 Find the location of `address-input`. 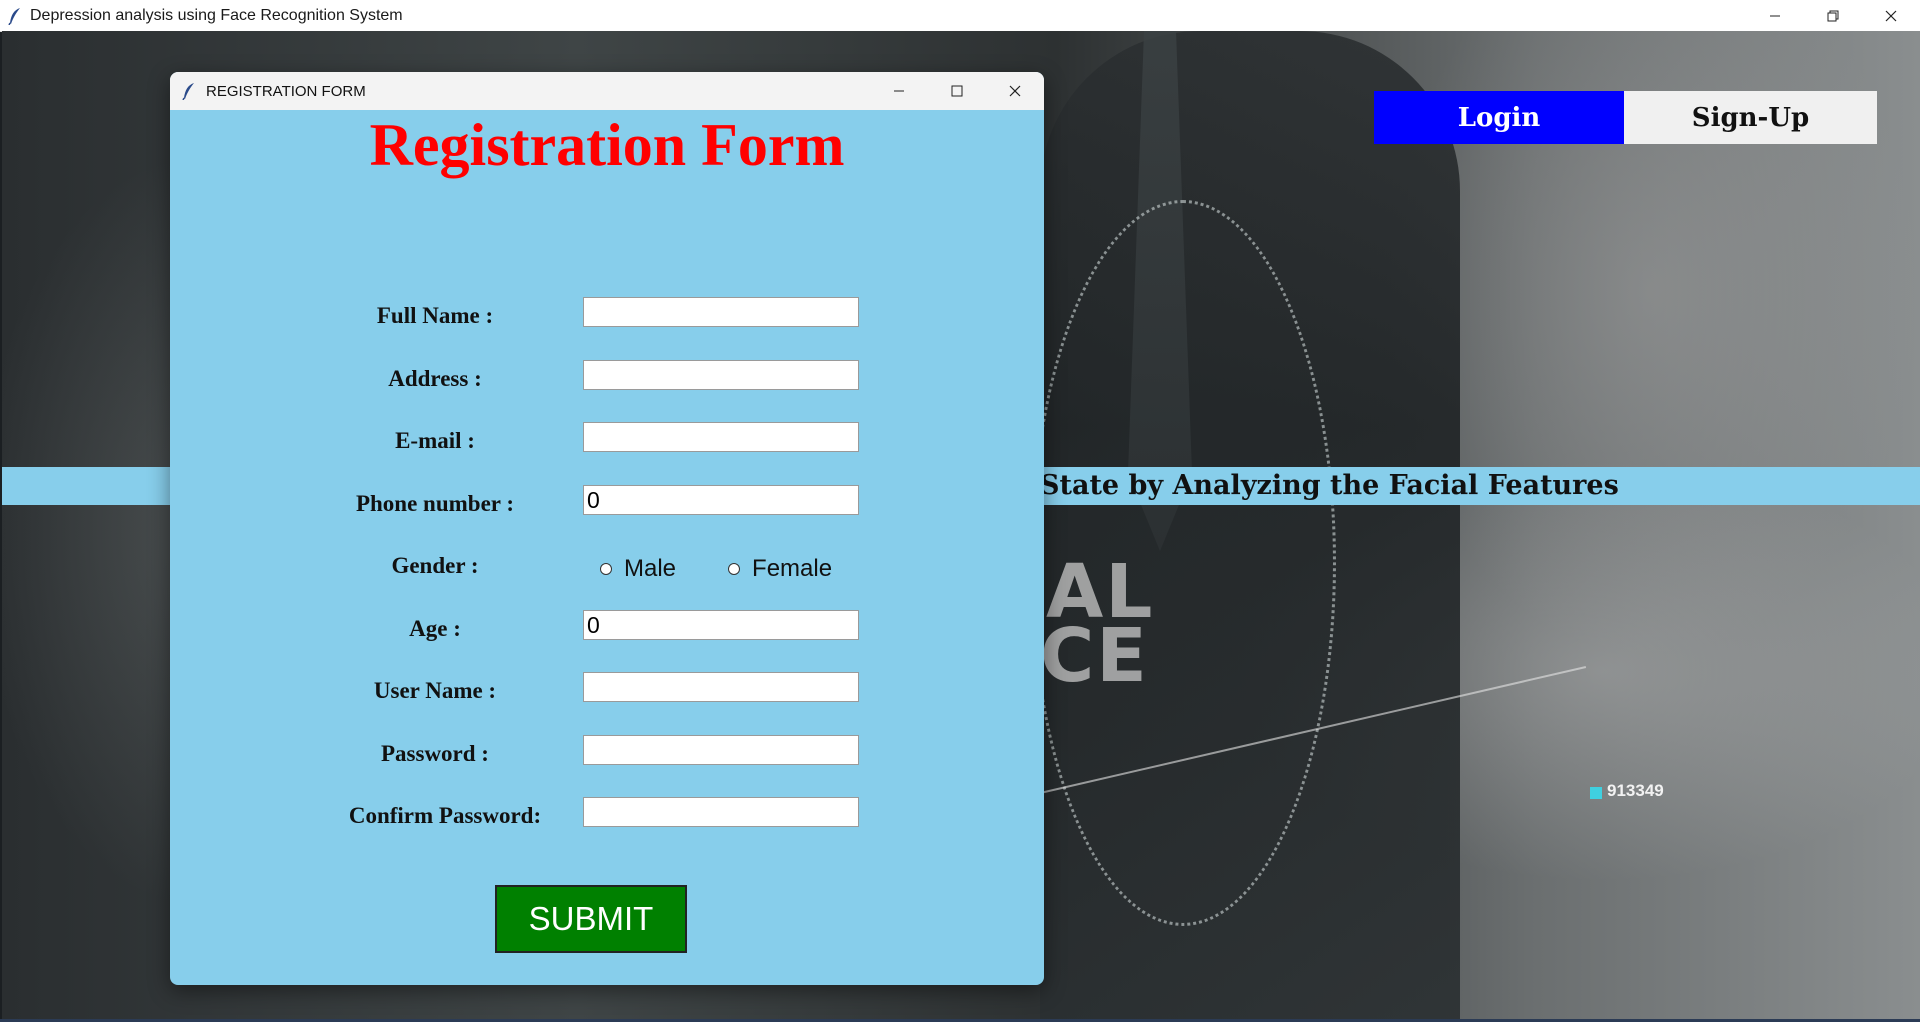

address-input is located at coordinates (721, 375).